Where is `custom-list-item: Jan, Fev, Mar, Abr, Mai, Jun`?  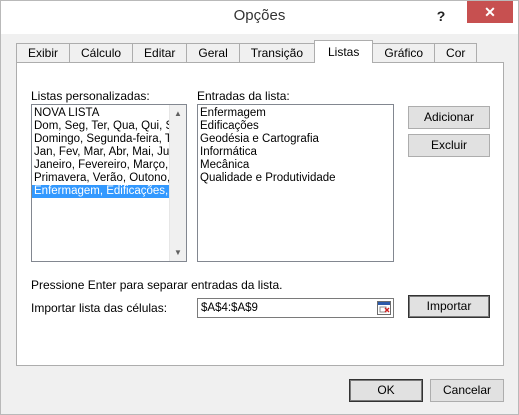
custom-list-item: Jan, Fev, Mar, Abr, Mai, Jun is located at coordinates (104, 152).